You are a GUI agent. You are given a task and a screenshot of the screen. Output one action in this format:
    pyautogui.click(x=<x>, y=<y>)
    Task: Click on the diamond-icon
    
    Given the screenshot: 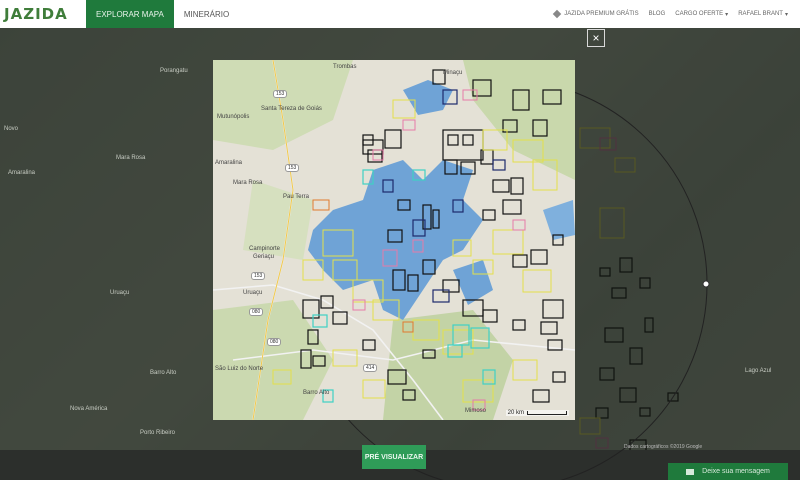 What is the action you would take?
    pyautogui.click(x=557, y=14)
    